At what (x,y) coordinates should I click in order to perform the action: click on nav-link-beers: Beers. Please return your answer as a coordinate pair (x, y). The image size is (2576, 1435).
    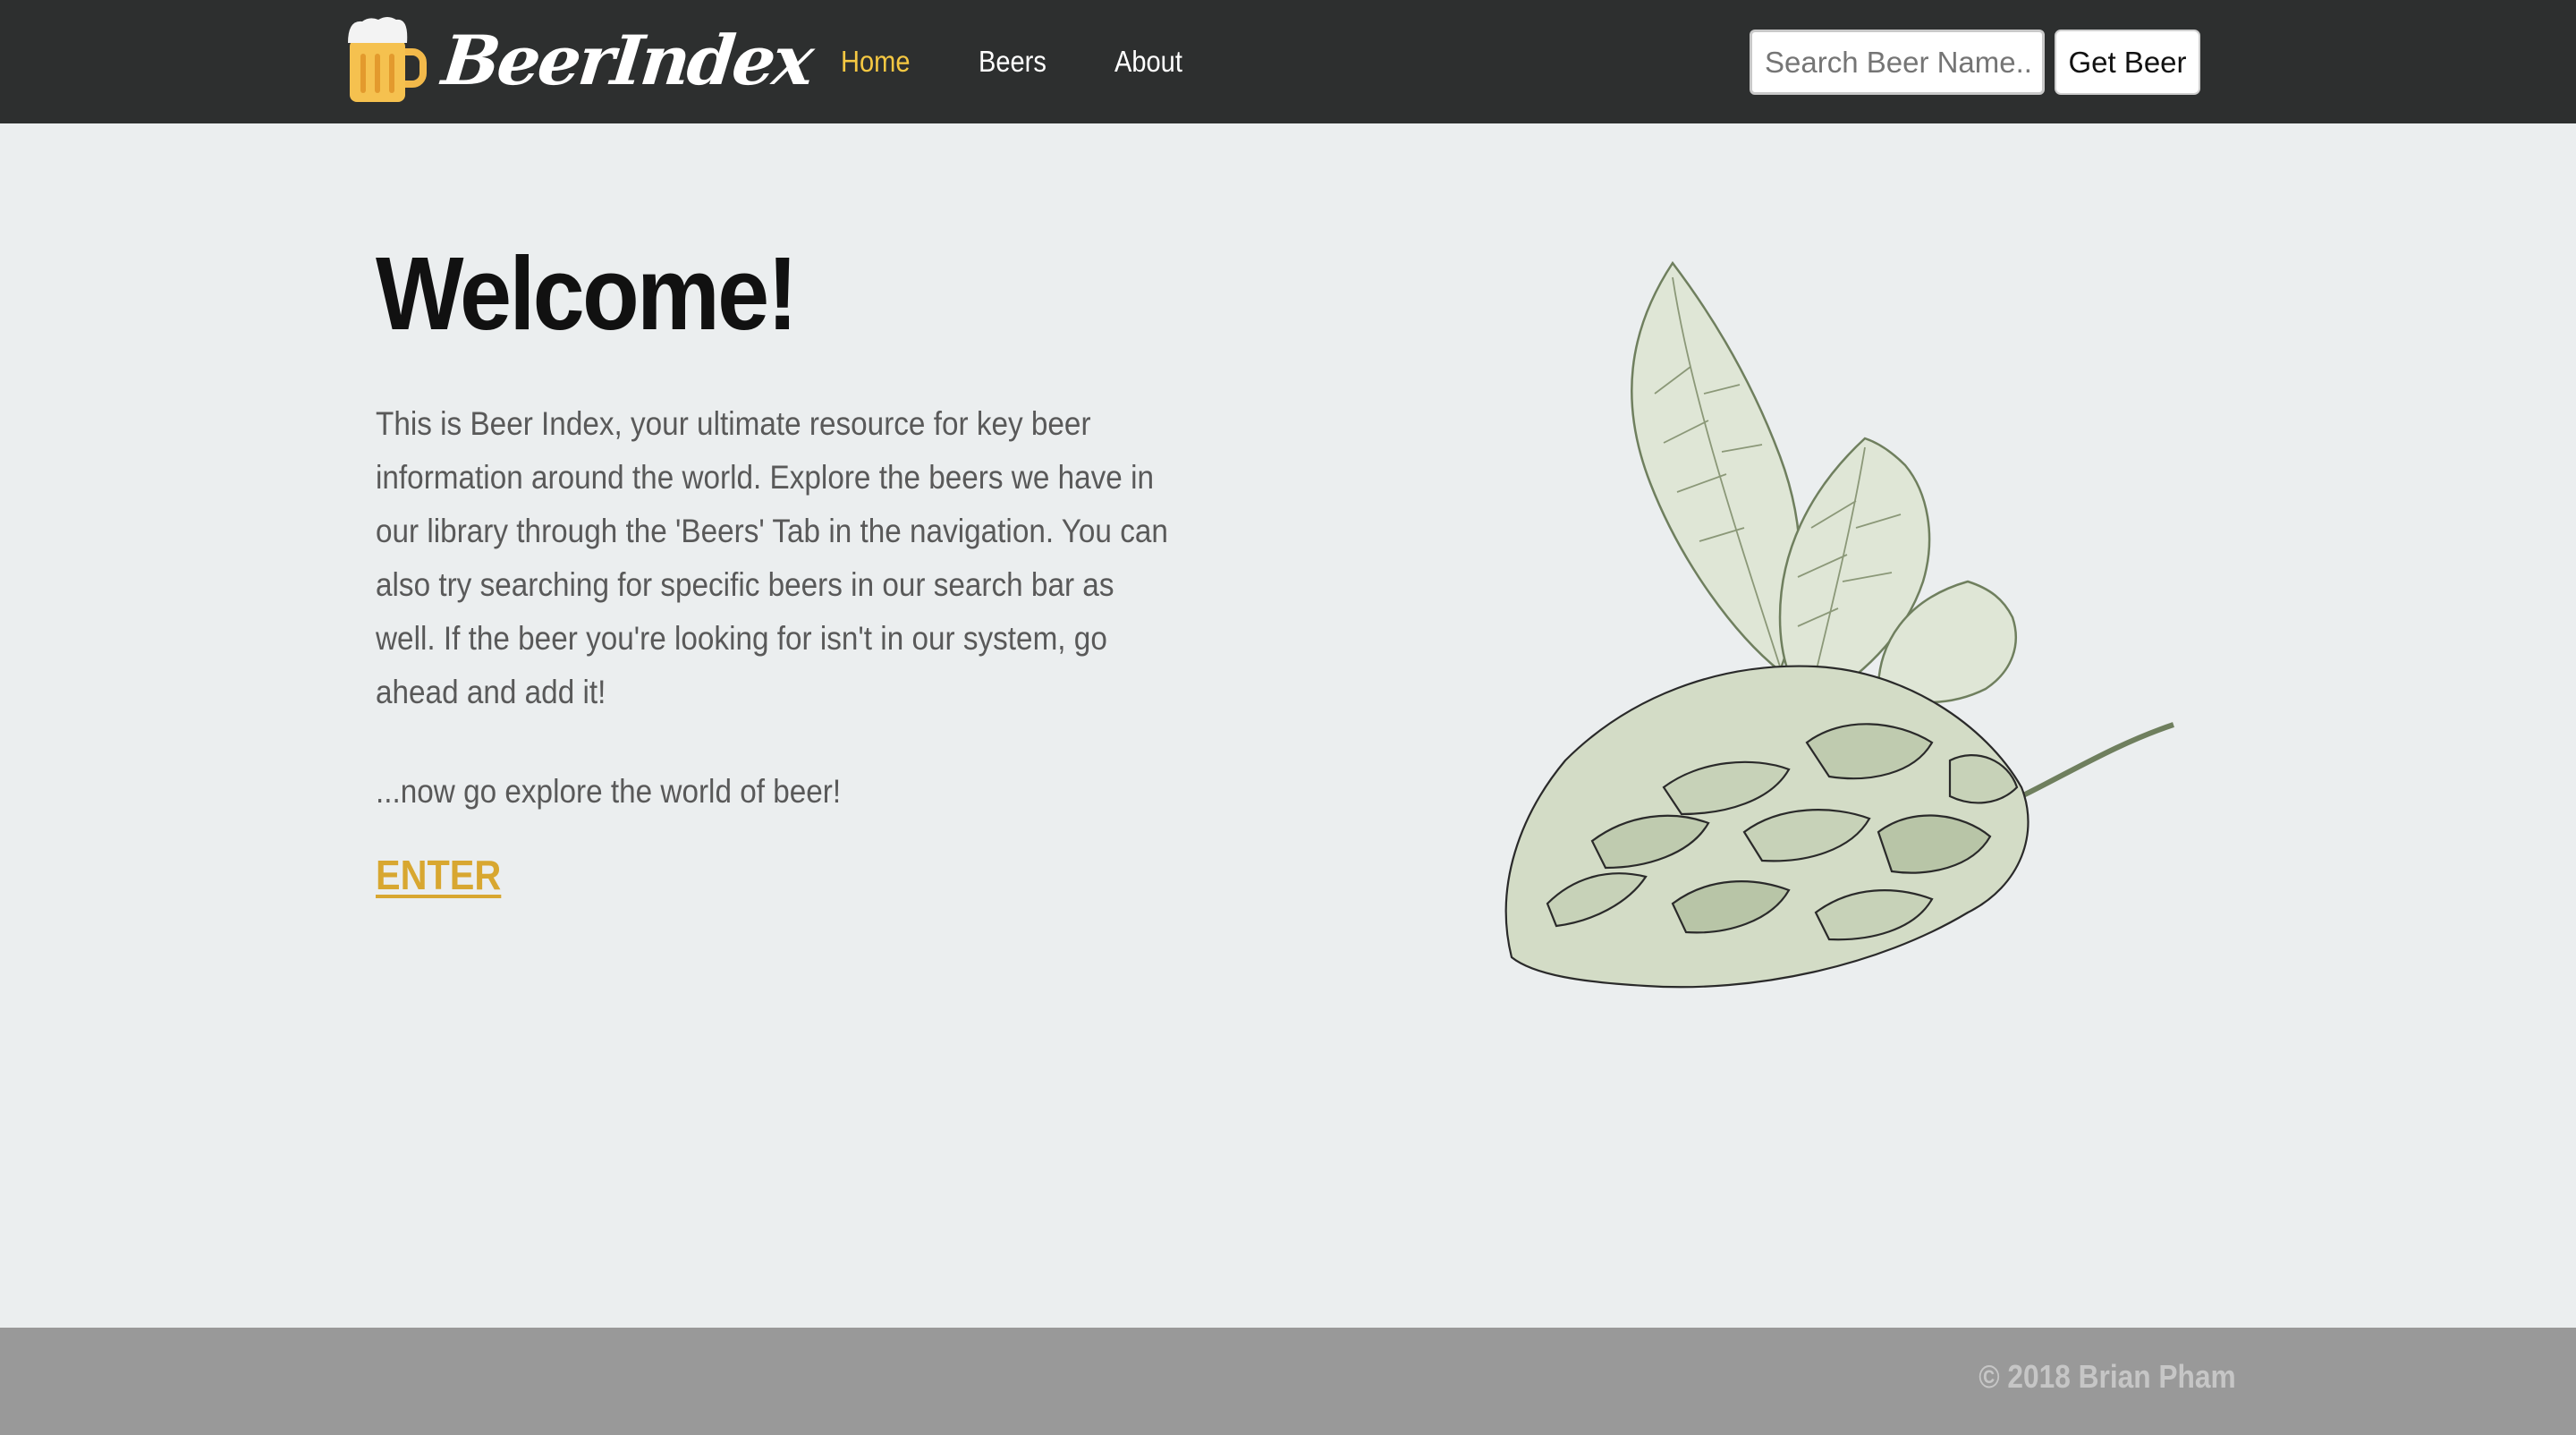
    Looking at the image, I should click on (1012, 62).